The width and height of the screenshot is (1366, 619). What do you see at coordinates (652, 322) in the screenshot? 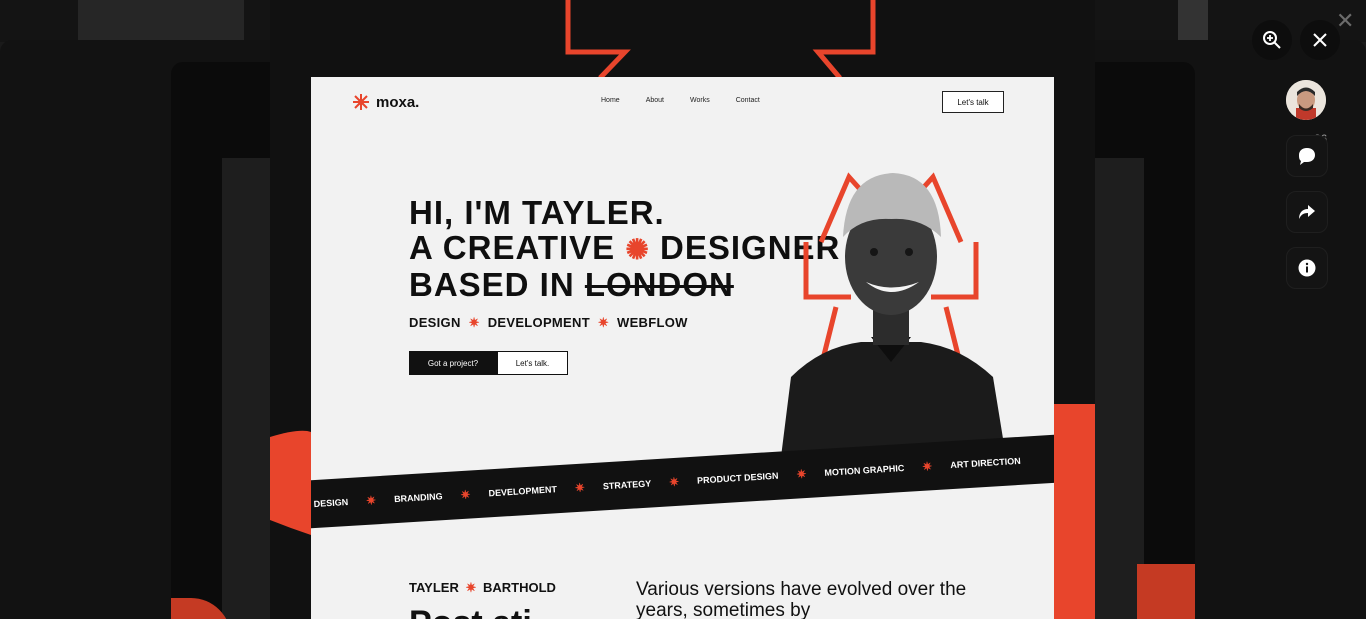
I see `skill-item: WEBFLOW` at bounding box center [652, 322].